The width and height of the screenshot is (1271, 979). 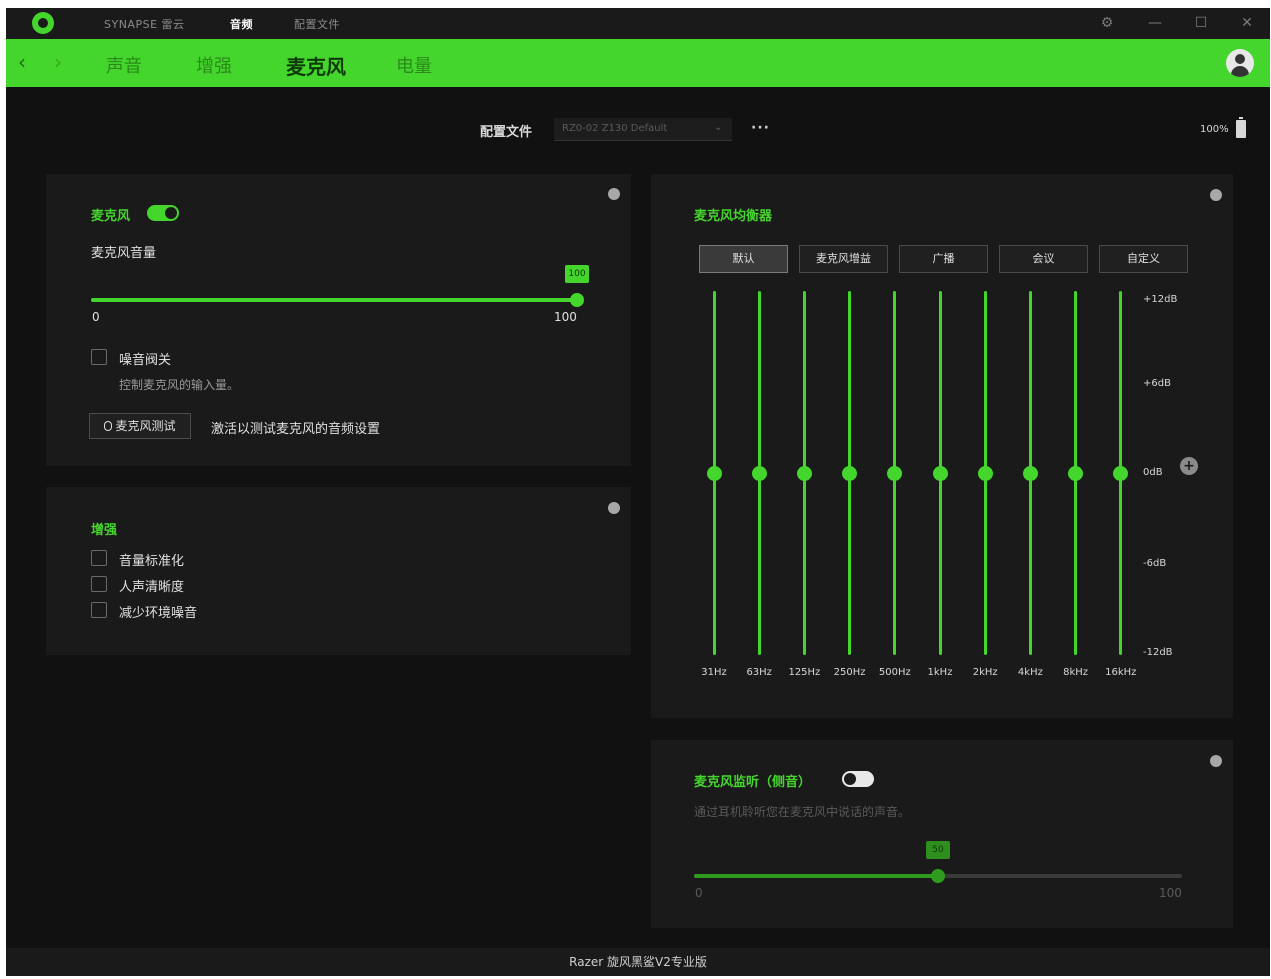 What do you see at coordinates (1201, 23) in the screenshot?
I see `maximize-icon: ☐` at bounding box center [1201, 23].